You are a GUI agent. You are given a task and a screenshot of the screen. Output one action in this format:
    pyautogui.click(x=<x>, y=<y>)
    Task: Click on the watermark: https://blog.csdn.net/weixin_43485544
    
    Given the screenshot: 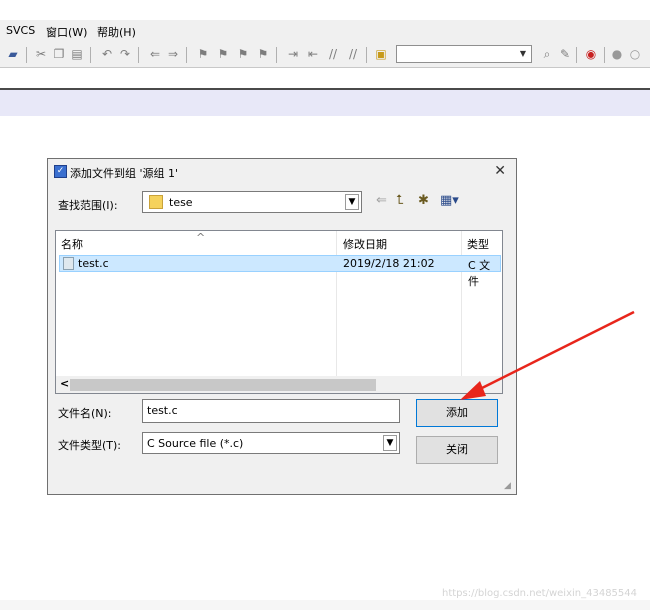 What is the action you would take?
    pyautogui.click(x=540, y=593)
    